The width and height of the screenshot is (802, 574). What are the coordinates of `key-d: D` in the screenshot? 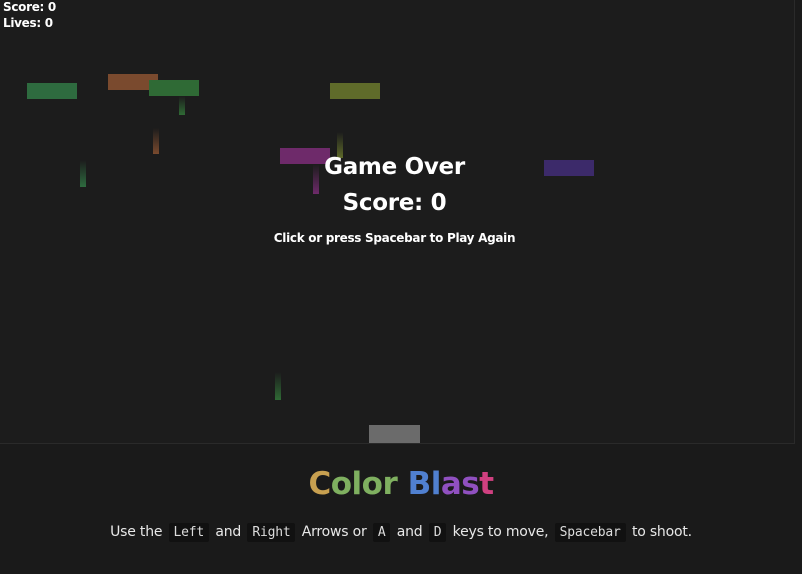 It's located at (437, 532).